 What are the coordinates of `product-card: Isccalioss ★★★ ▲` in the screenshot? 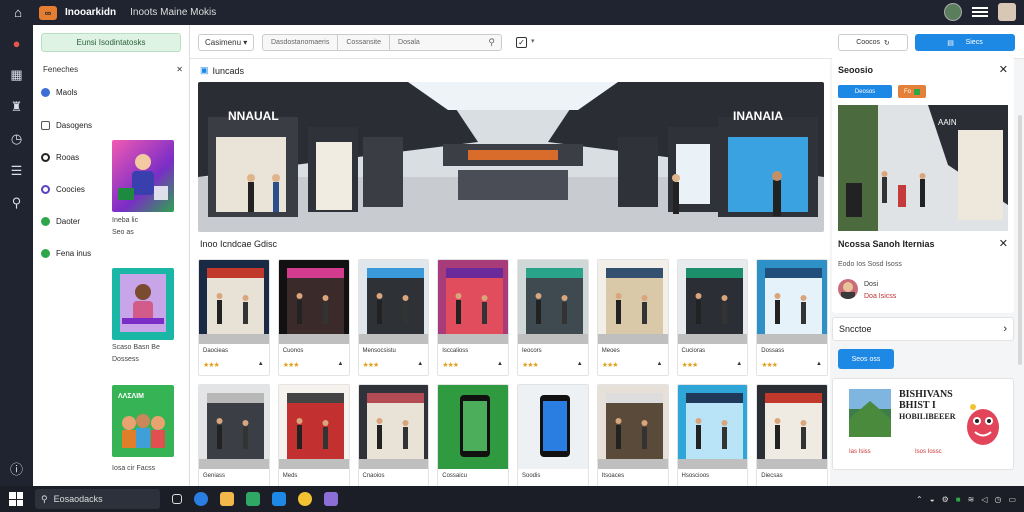 It's located at (473, 317).